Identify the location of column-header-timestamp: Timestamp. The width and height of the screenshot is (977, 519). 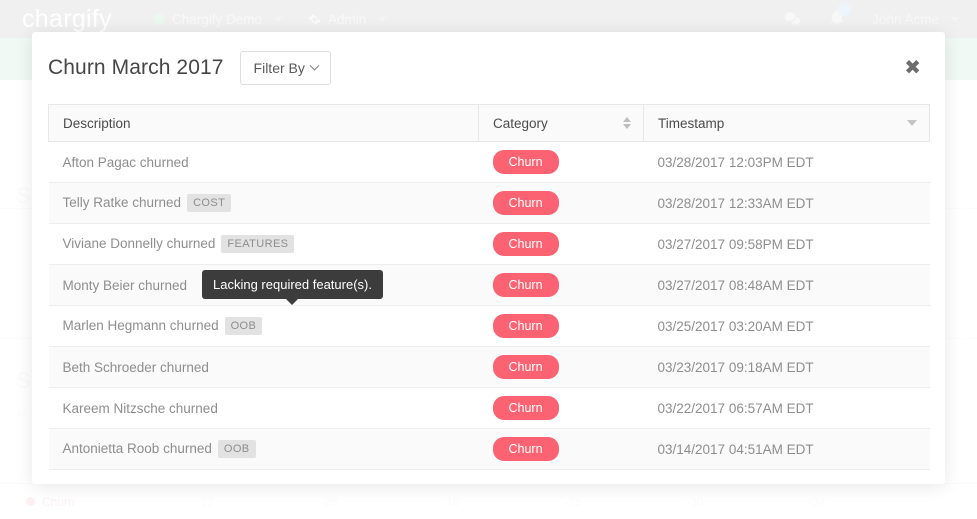
(786, 123).